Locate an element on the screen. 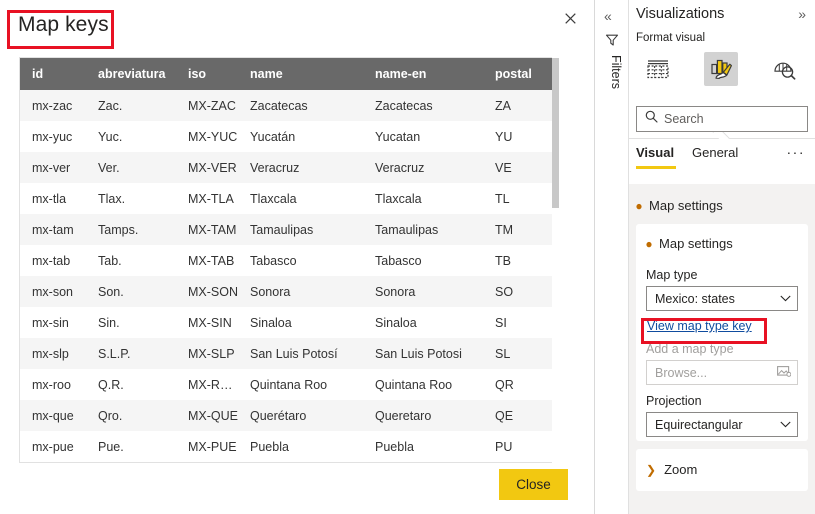 This screenshot has width=815, height=514. table-header: id abreviatura iso name name-en postal is located at coordinates (288, 74).